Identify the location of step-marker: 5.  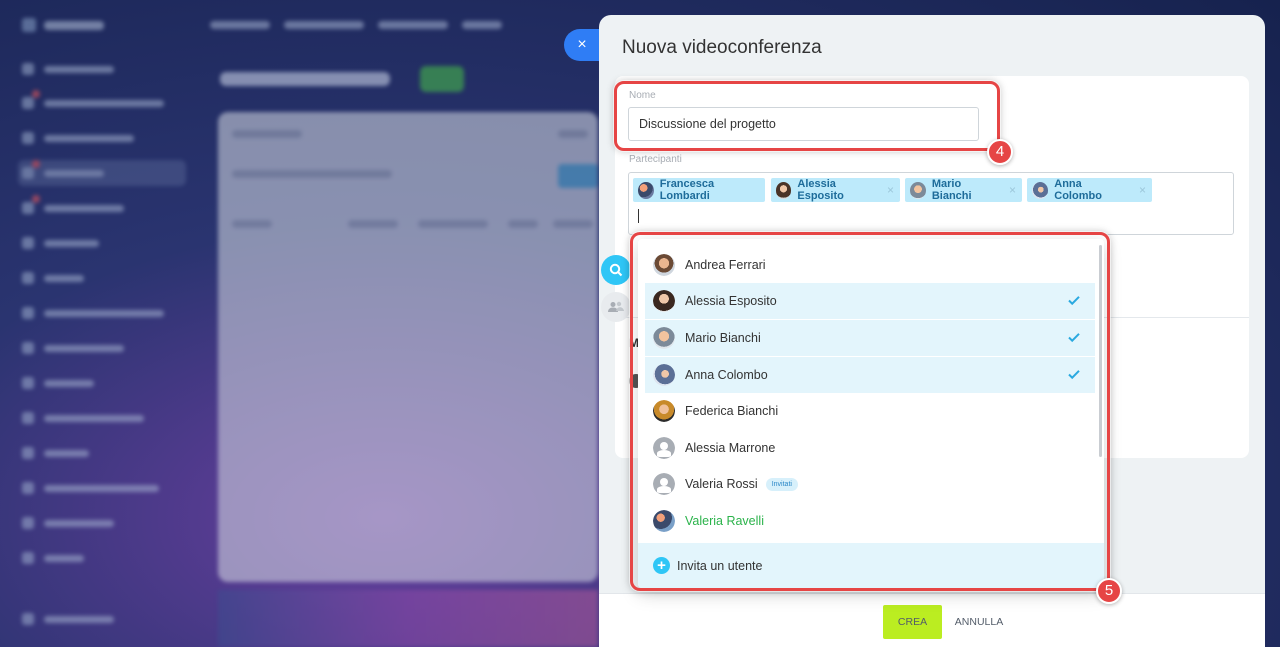
(1109, 591).